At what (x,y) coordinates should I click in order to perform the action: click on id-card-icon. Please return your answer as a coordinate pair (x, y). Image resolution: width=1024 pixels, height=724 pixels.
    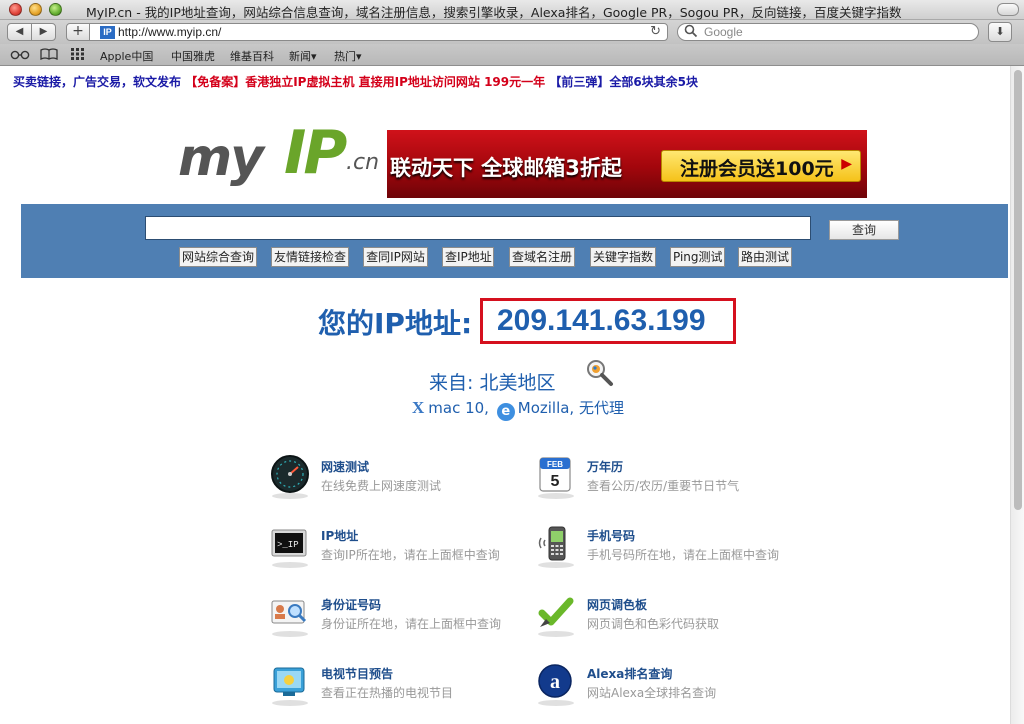
    Looking at the image, I should click on (290, 615).